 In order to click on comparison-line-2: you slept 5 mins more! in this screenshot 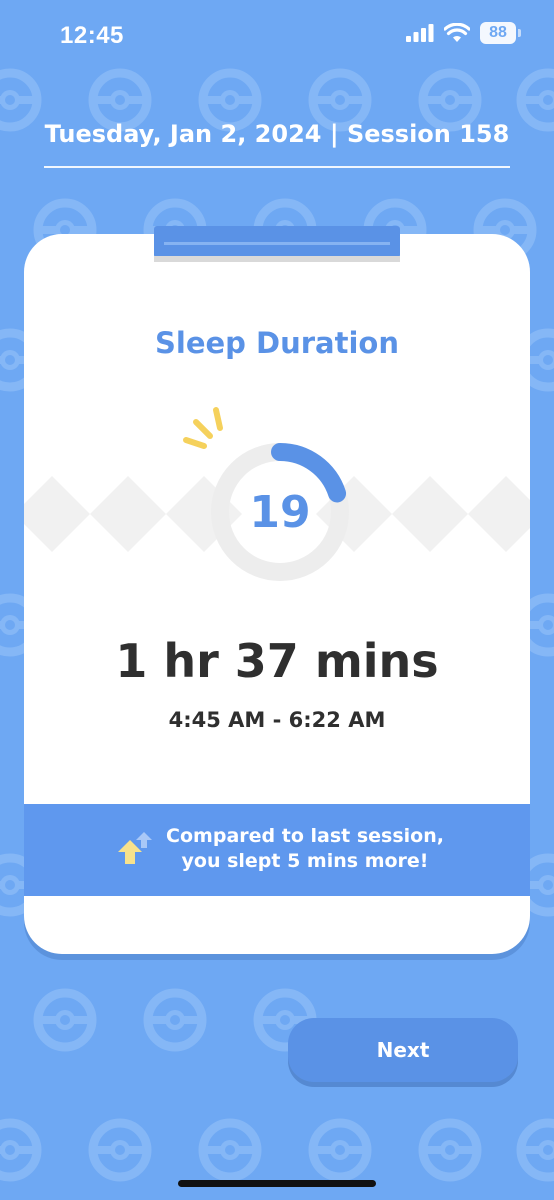, I will do `click(305, 861)`.